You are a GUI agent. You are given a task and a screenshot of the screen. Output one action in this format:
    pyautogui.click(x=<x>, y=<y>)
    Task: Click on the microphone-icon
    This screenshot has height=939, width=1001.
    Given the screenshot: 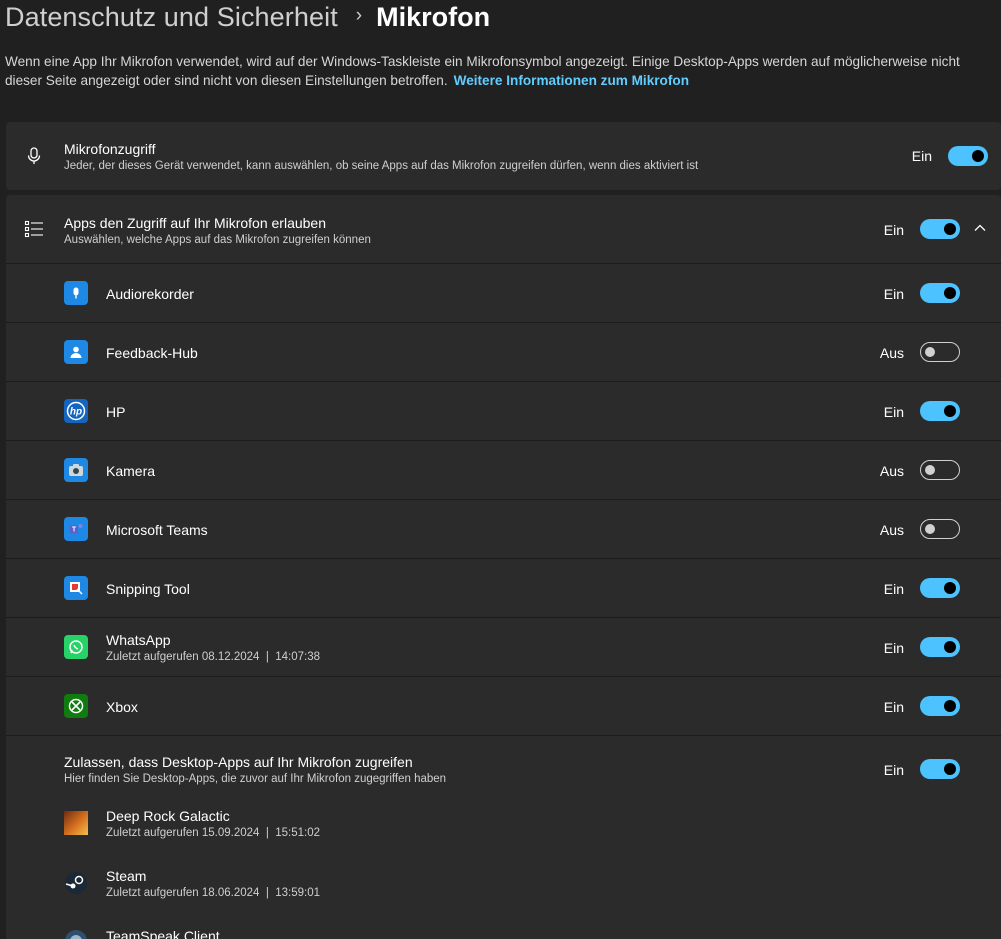 What is the action you would take?
    pyautogui.click(x=34, y=155)
    